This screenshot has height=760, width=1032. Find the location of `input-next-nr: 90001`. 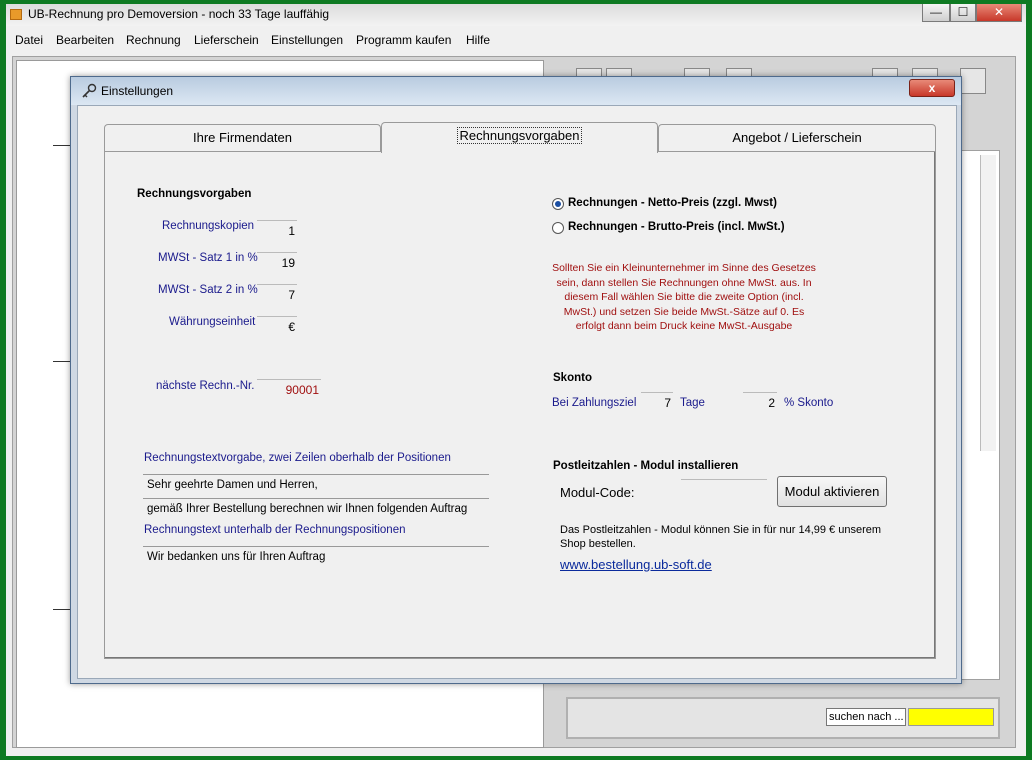

input-next-nr: 90001 is located at coordinates (289, 388).